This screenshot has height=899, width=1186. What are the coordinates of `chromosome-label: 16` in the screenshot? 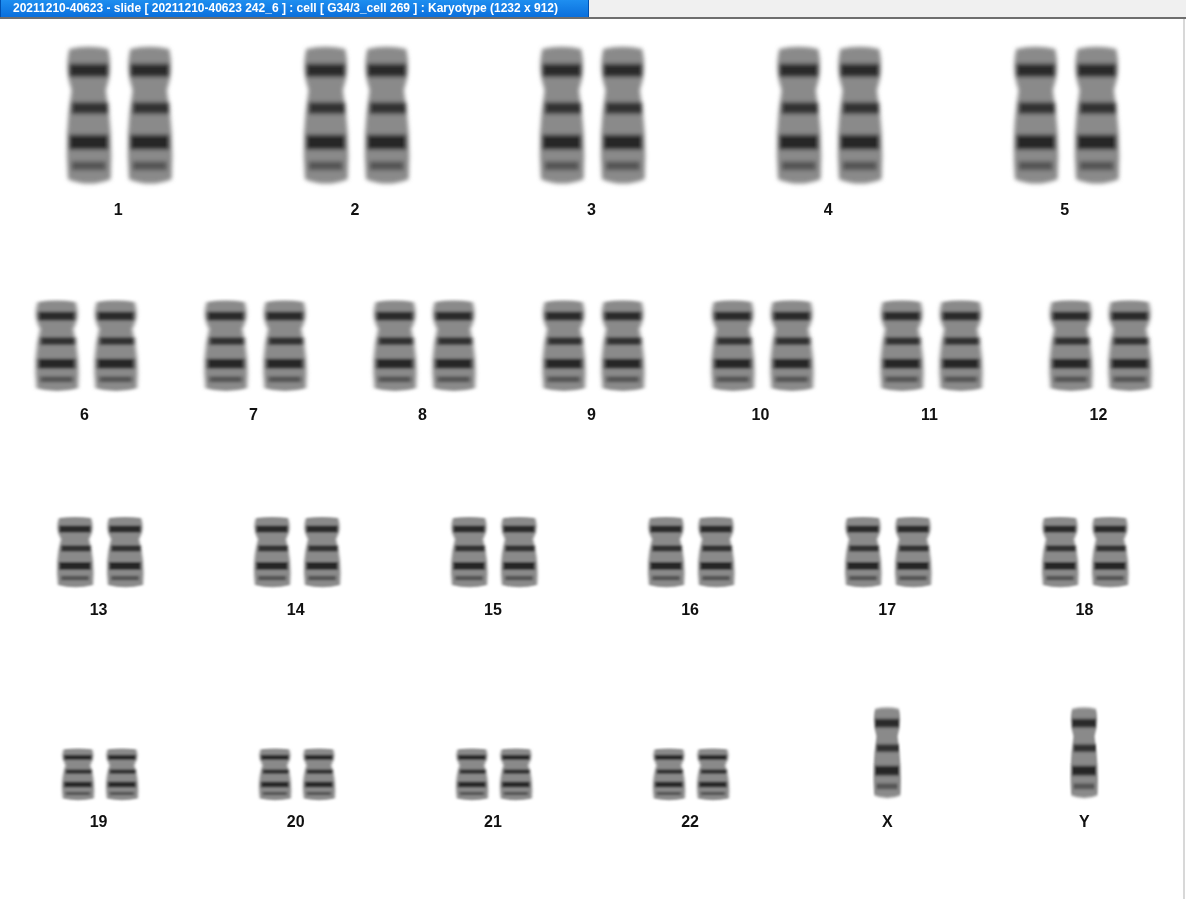 It's located at (690, 610).